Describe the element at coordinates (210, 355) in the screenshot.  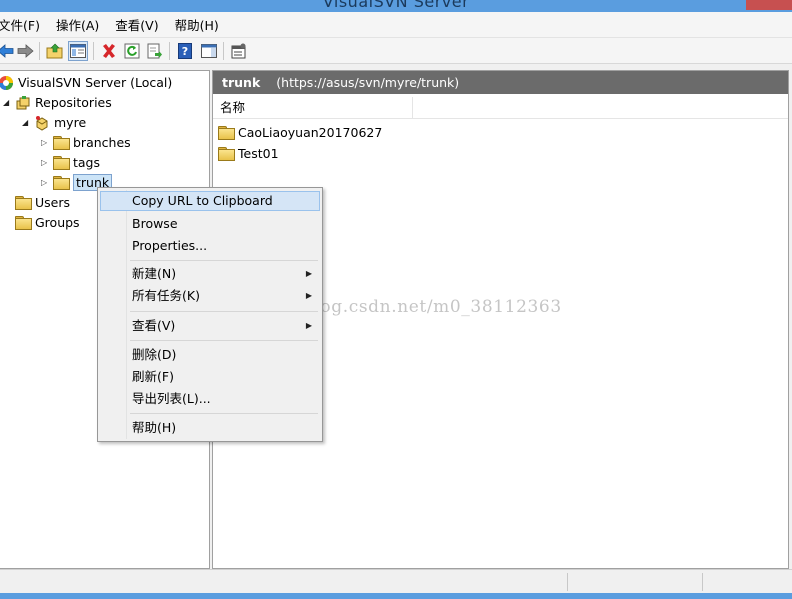
I see `menu-item-delete: 删除(D)` at that location.